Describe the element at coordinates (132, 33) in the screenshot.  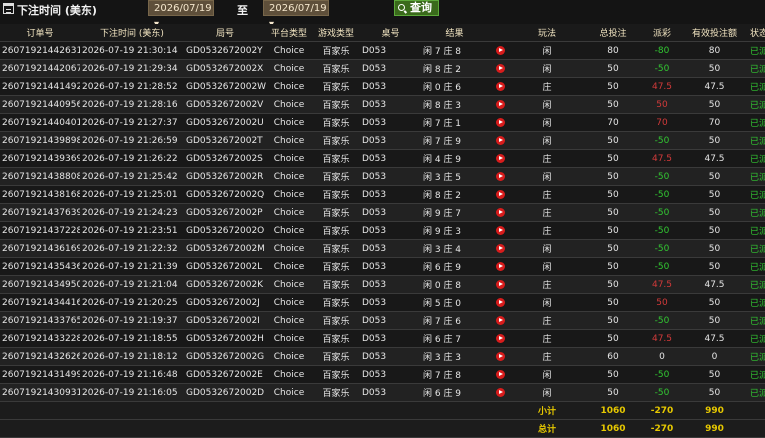
I see `column-header-1: 下注时间 (美东)` at that location.